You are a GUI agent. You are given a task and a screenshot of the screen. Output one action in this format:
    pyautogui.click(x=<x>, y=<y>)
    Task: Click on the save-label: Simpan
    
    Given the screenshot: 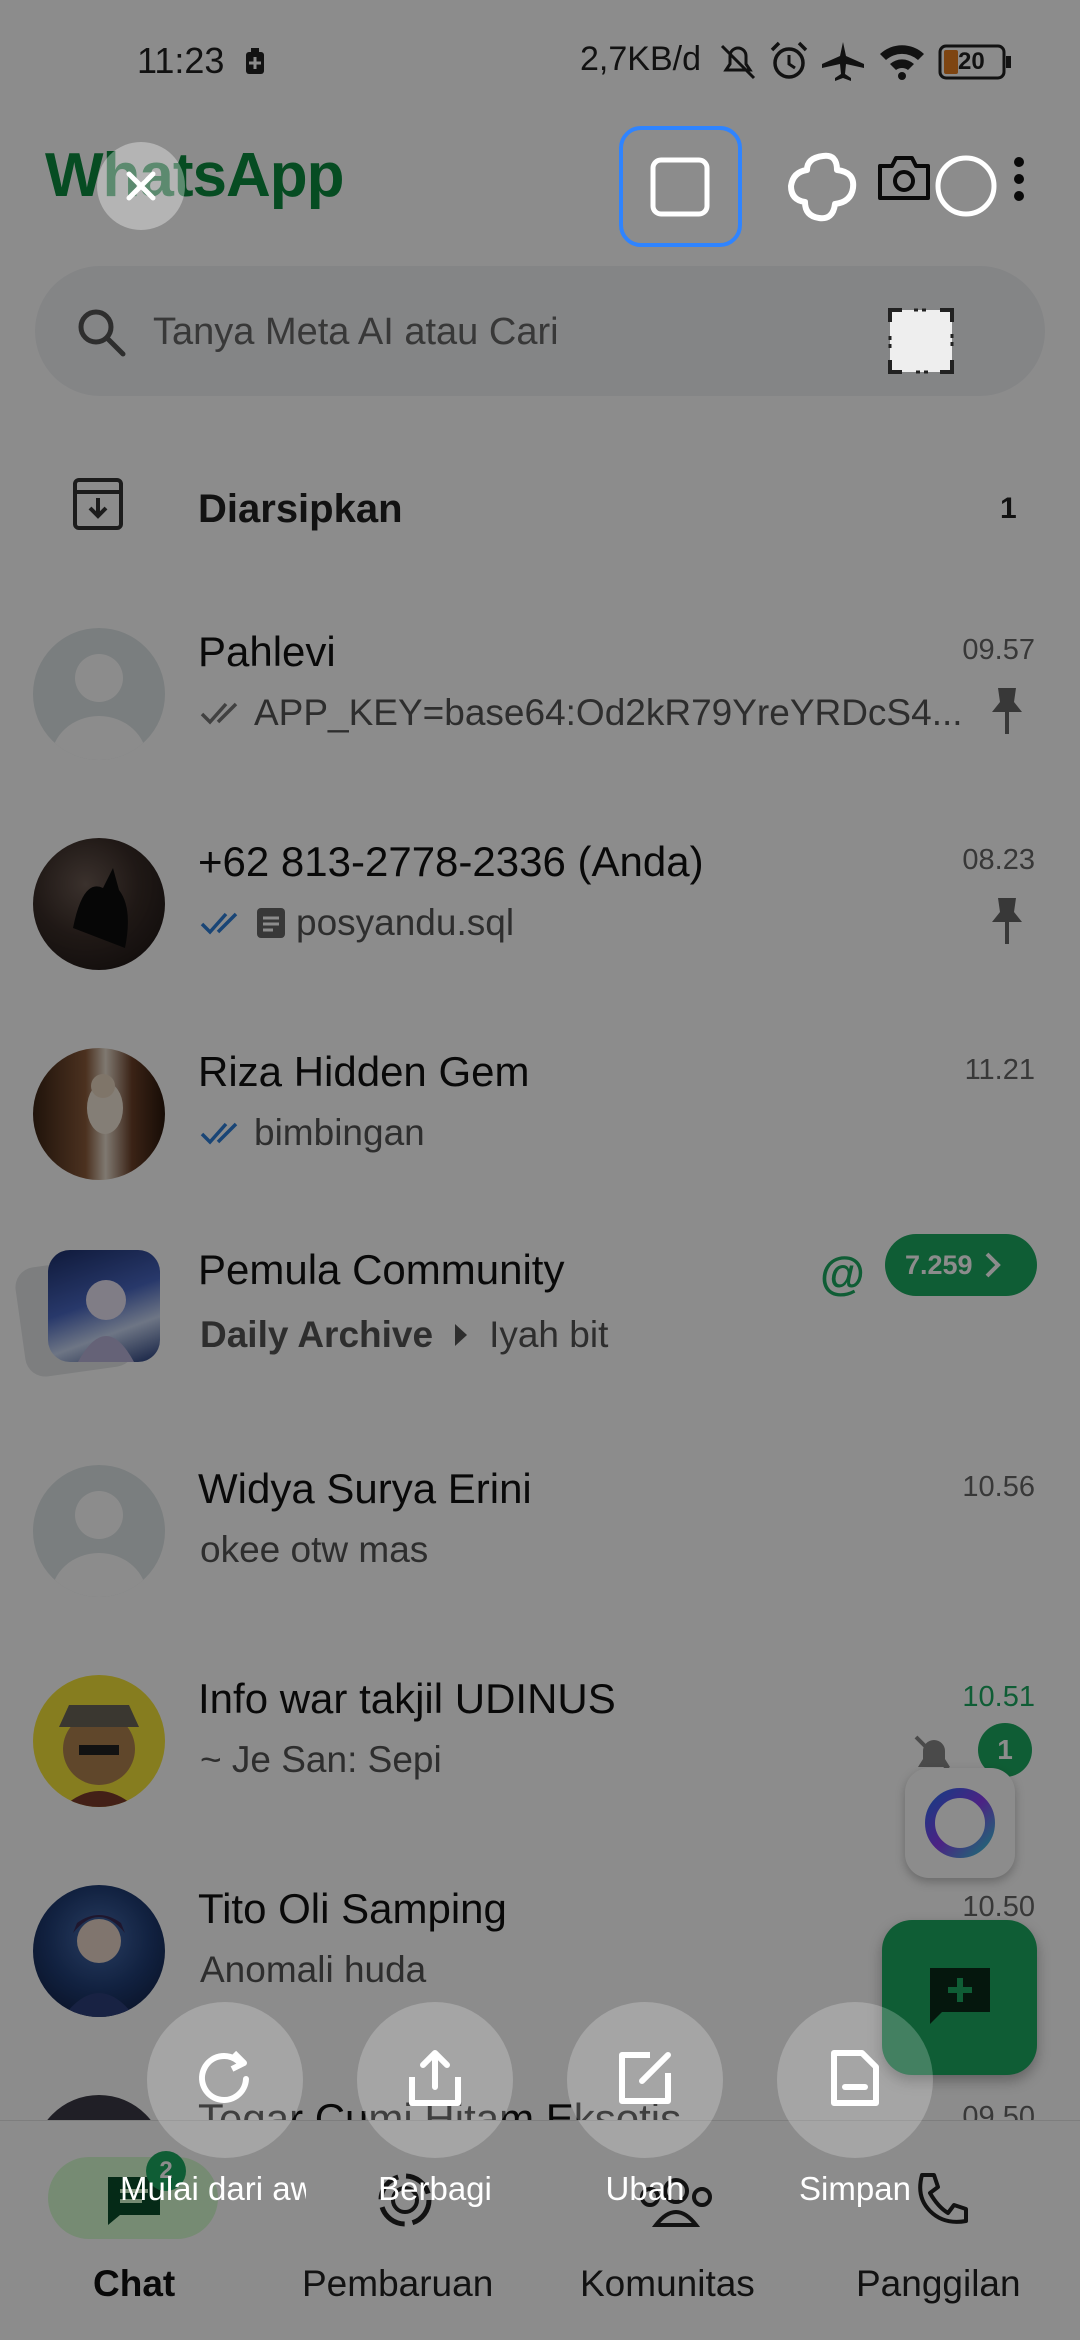 What is the action you would take?
    pyautogui.click(x=855, y=2188)
    